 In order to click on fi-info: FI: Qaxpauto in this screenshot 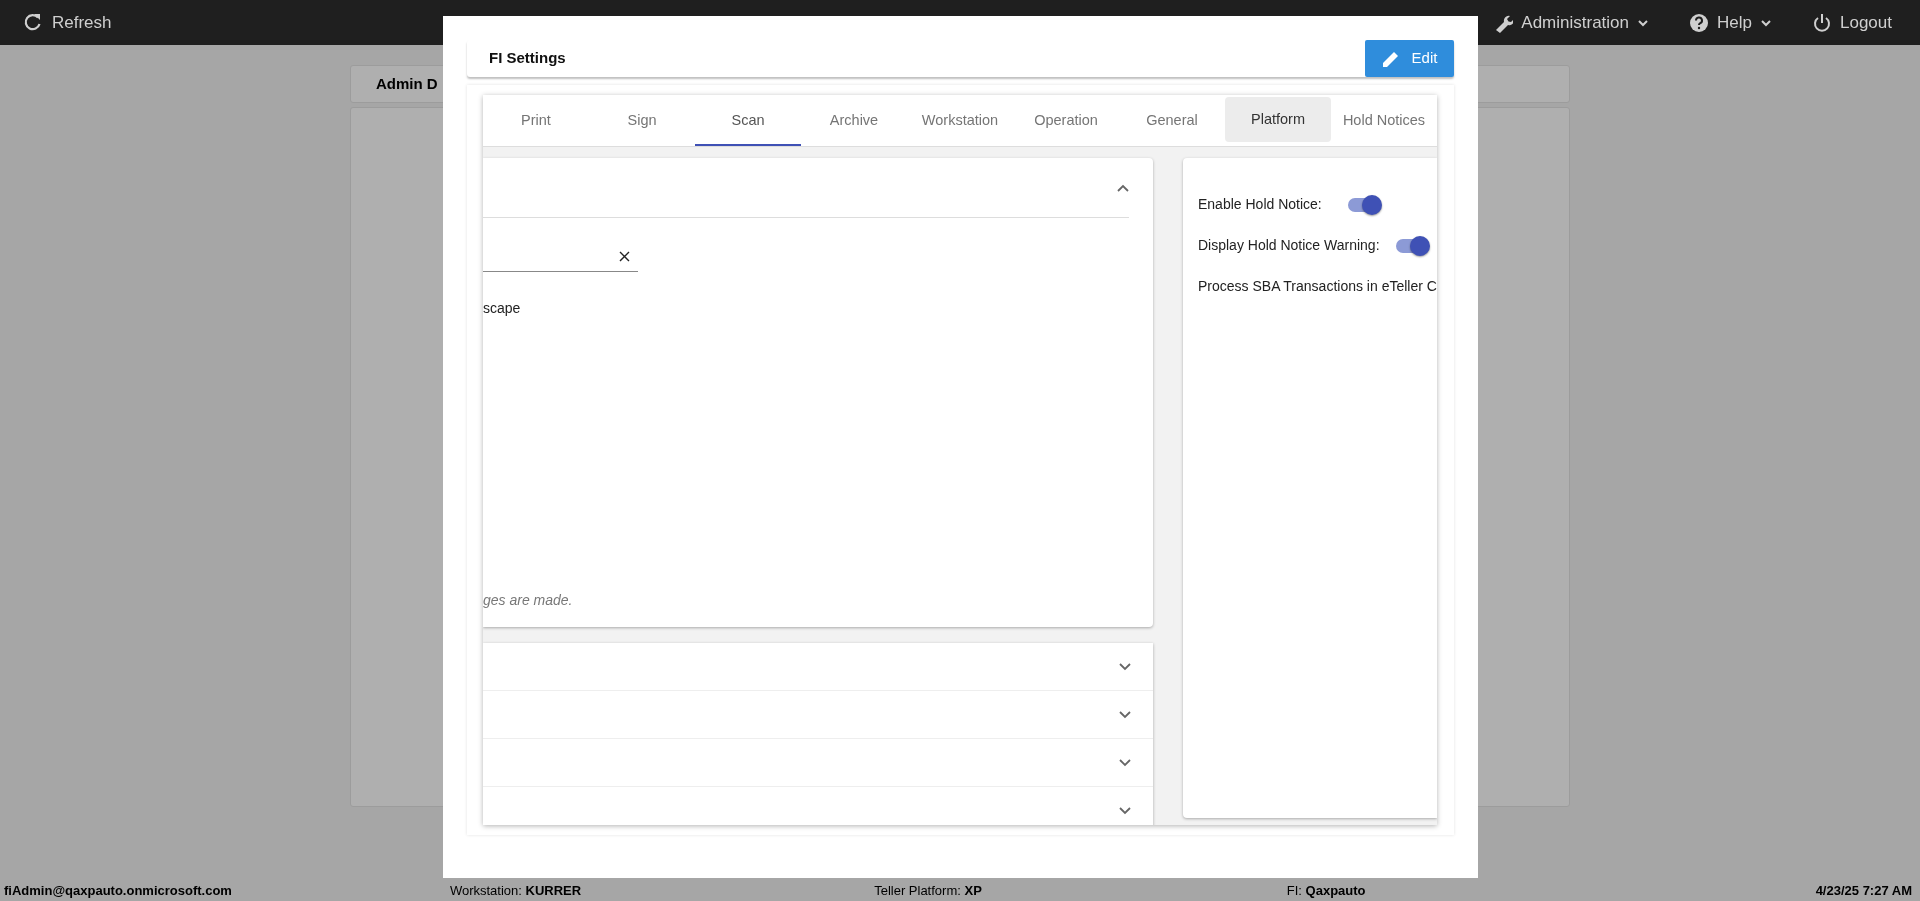, I will do `click(1326, 890)`.